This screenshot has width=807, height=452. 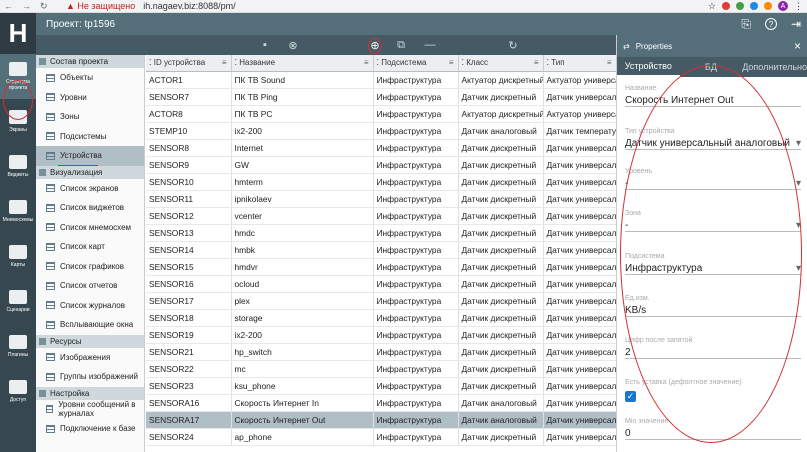 I want to click on cancel-icon: ⊗, so click(x=293, y=45).